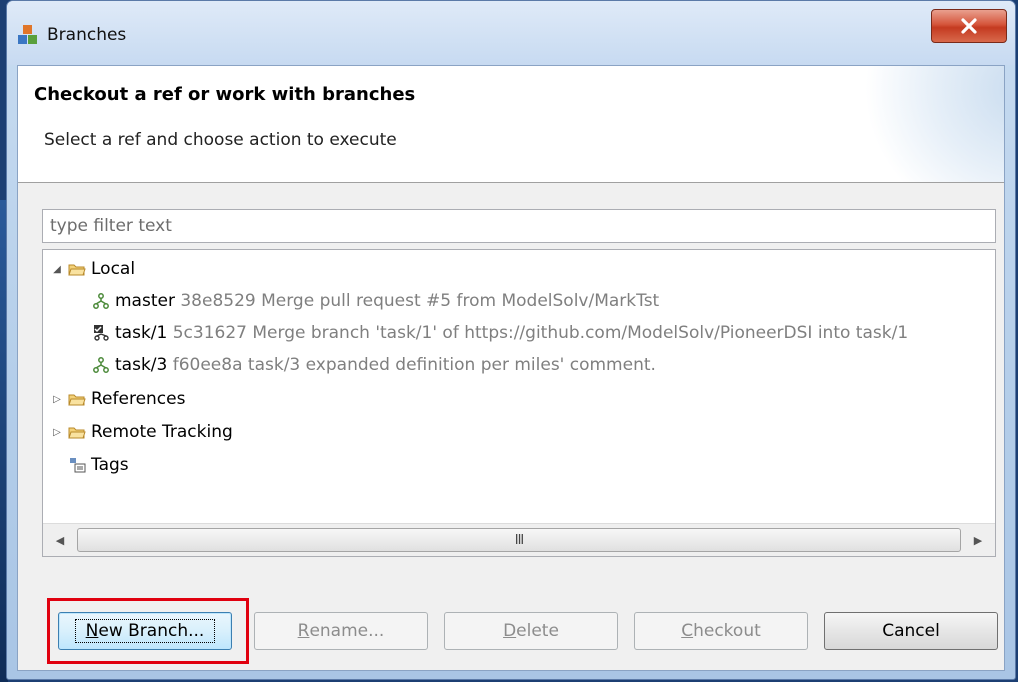 The image size is (1018, 682). Describe the element at coordinates (138, 399) in the screenshot. I see `tree-label-references: References` at that location.